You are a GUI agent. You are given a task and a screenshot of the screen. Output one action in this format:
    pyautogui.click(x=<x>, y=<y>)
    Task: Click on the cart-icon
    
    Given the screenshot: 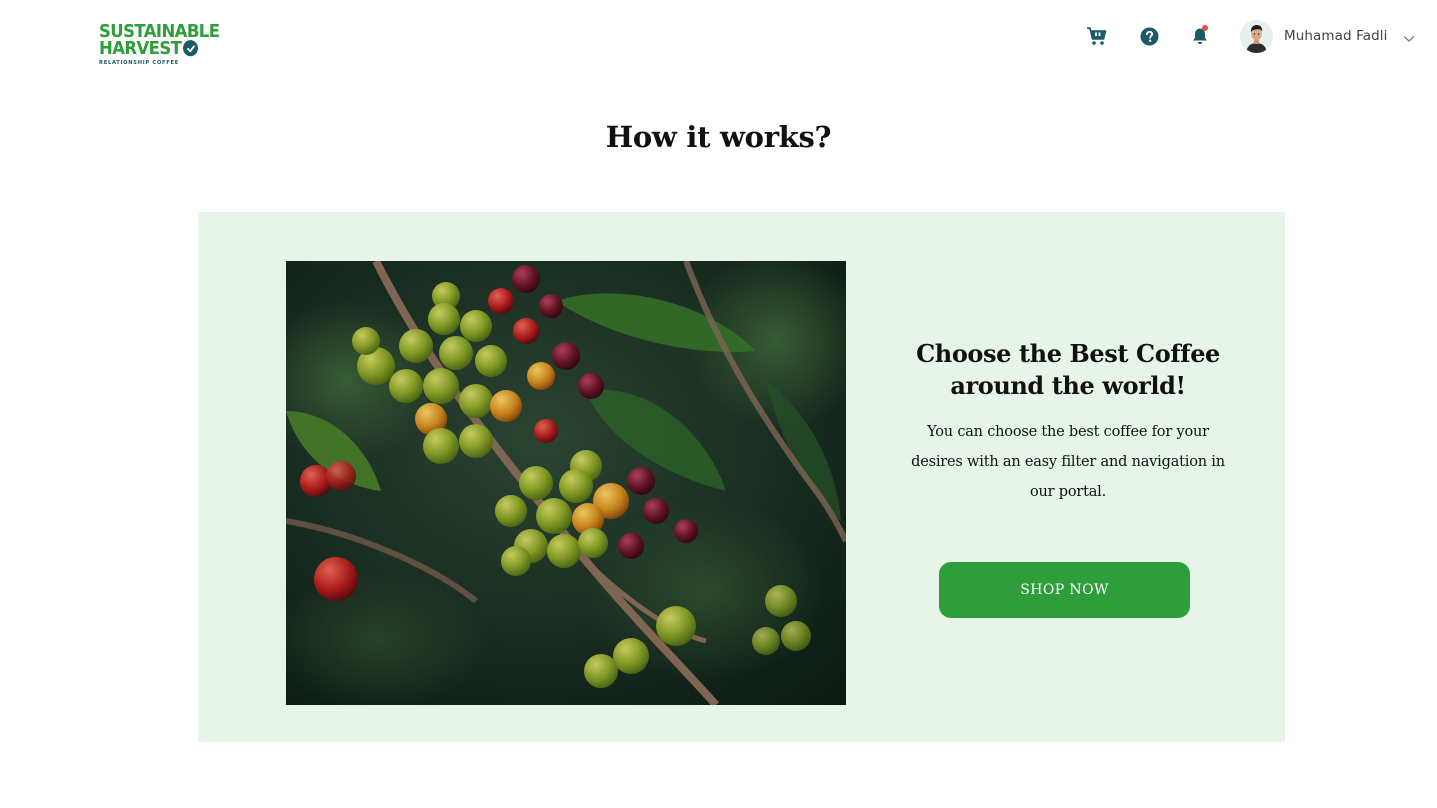 What is the action you would take?
    pyautogui.click(x=1097, y=36)
    